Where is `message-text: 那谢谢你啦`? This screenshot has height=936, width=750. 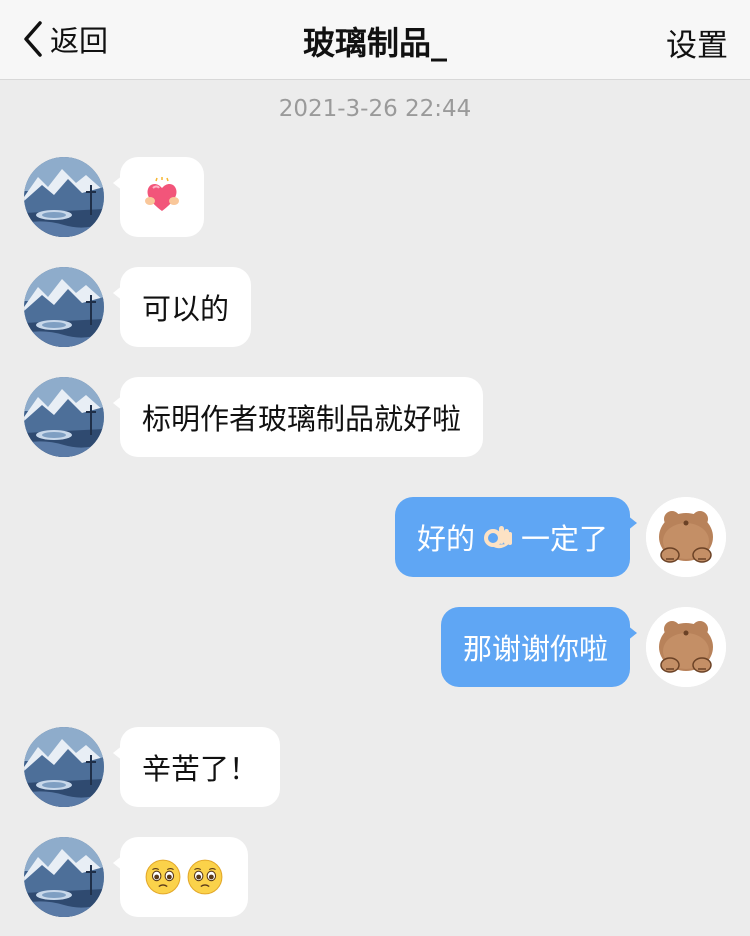
message-text: 那谢谢你啦 is located at coordinates (535, 649).